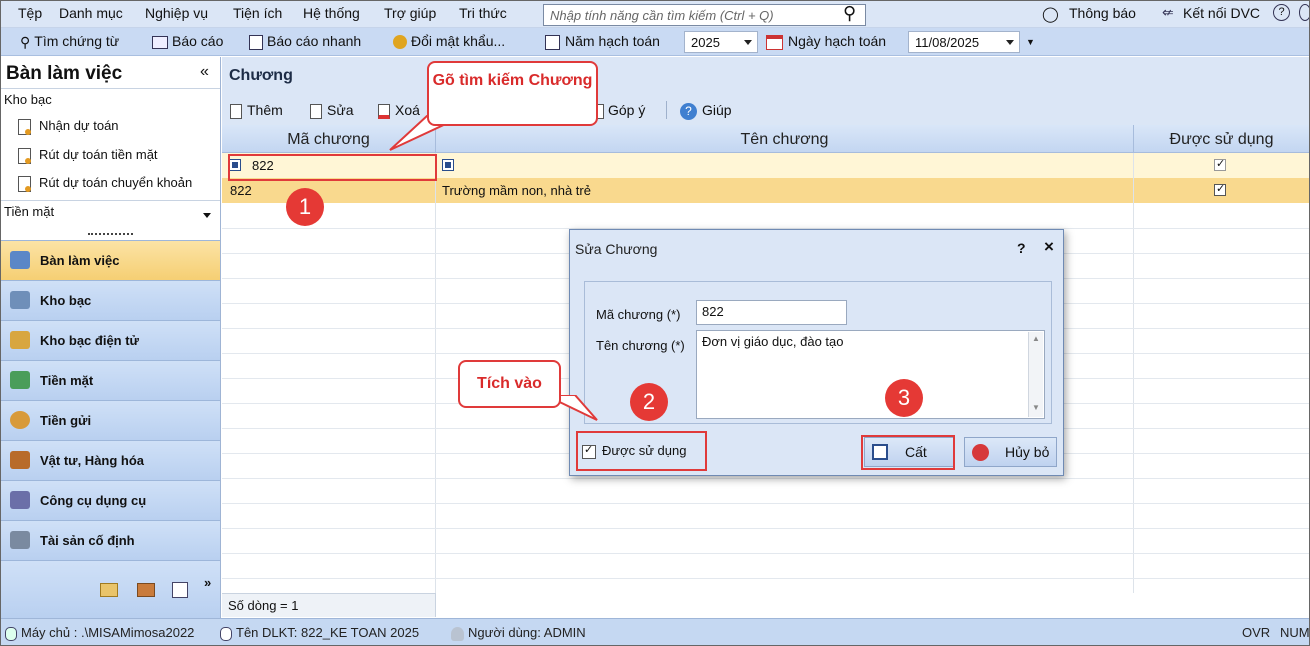 Image resolution: width=1310 pixels, height=646 pixels. What do you see at coordinates (1220, 164) in the screenshot?
I see `used-filter-checkbox` at bounding box center [1220, 164].